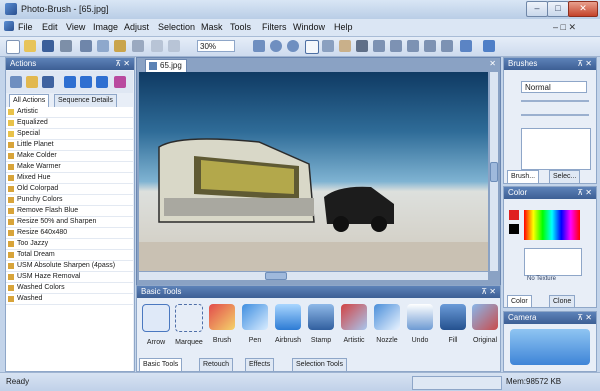 The height and width of the screenshot is (391, 600). I want to click on brushes-panel-pin-close: ⊼ ✕, so click(584, 64).